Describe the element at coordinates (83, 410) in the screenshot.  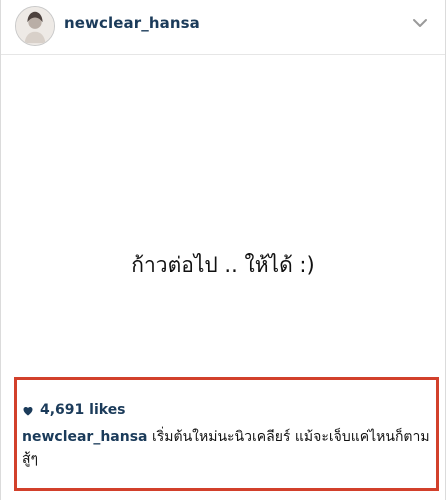
I see `likes-label: 4,691 likes` at that location.